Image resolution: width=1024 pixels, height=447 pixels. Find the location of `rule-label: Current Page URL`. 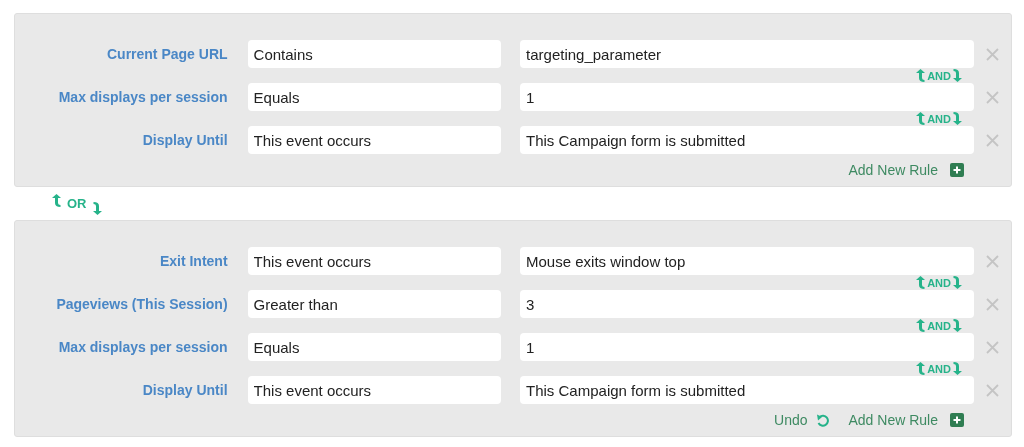

rule-label: Current Page URL is located at coordinates (166, 54).